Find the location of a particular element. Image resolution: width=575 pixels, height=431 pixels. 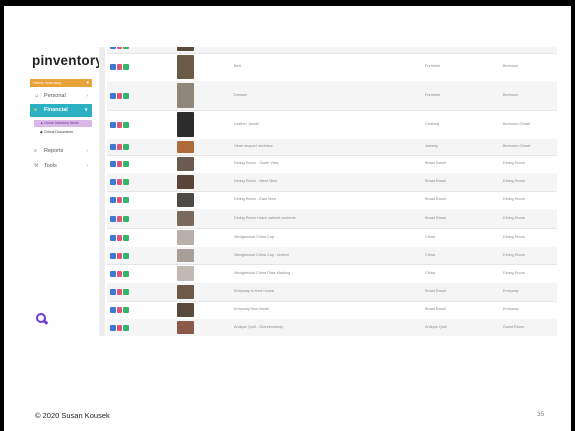

app-logo: pinventory* is located at coordinates (68, 60).